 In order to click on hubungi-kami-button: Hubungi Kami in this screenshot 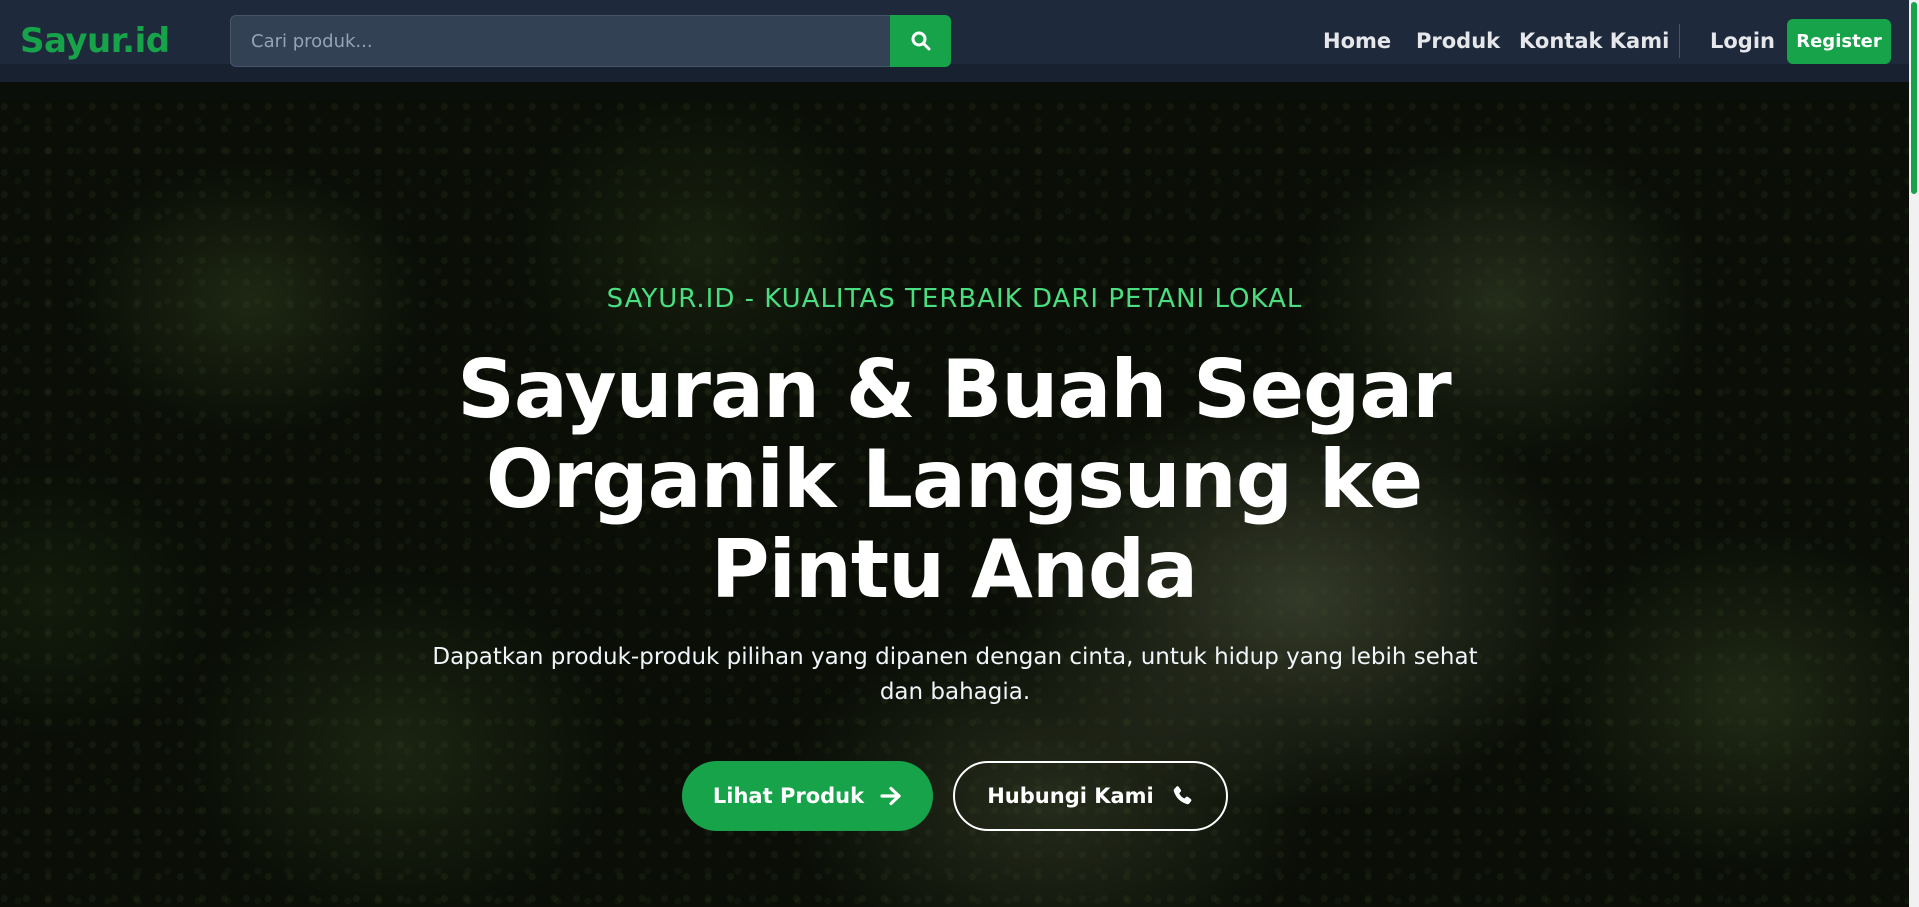, I will do `click(1090, 796)`.